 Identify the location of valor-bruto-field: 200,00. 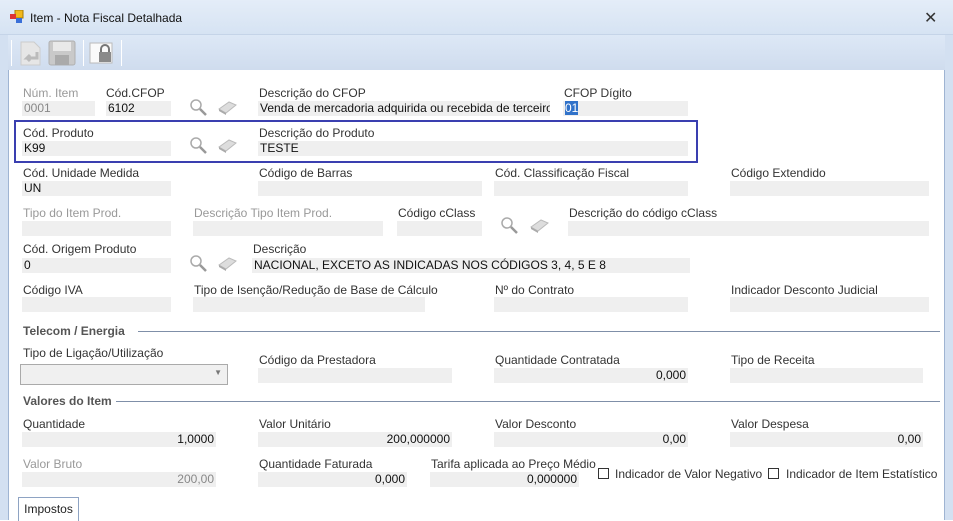
(119, 479).